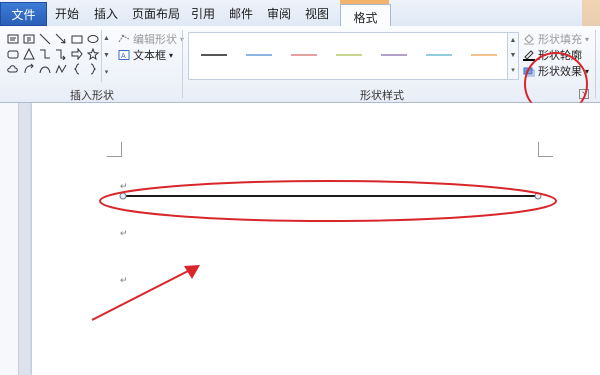 Image resolution: width=600 pixels, height=375 pixels. What do you see at coordinates (123, 196) in the screenshot?
I see `line-handle-left` at bounding box center [123, 196].